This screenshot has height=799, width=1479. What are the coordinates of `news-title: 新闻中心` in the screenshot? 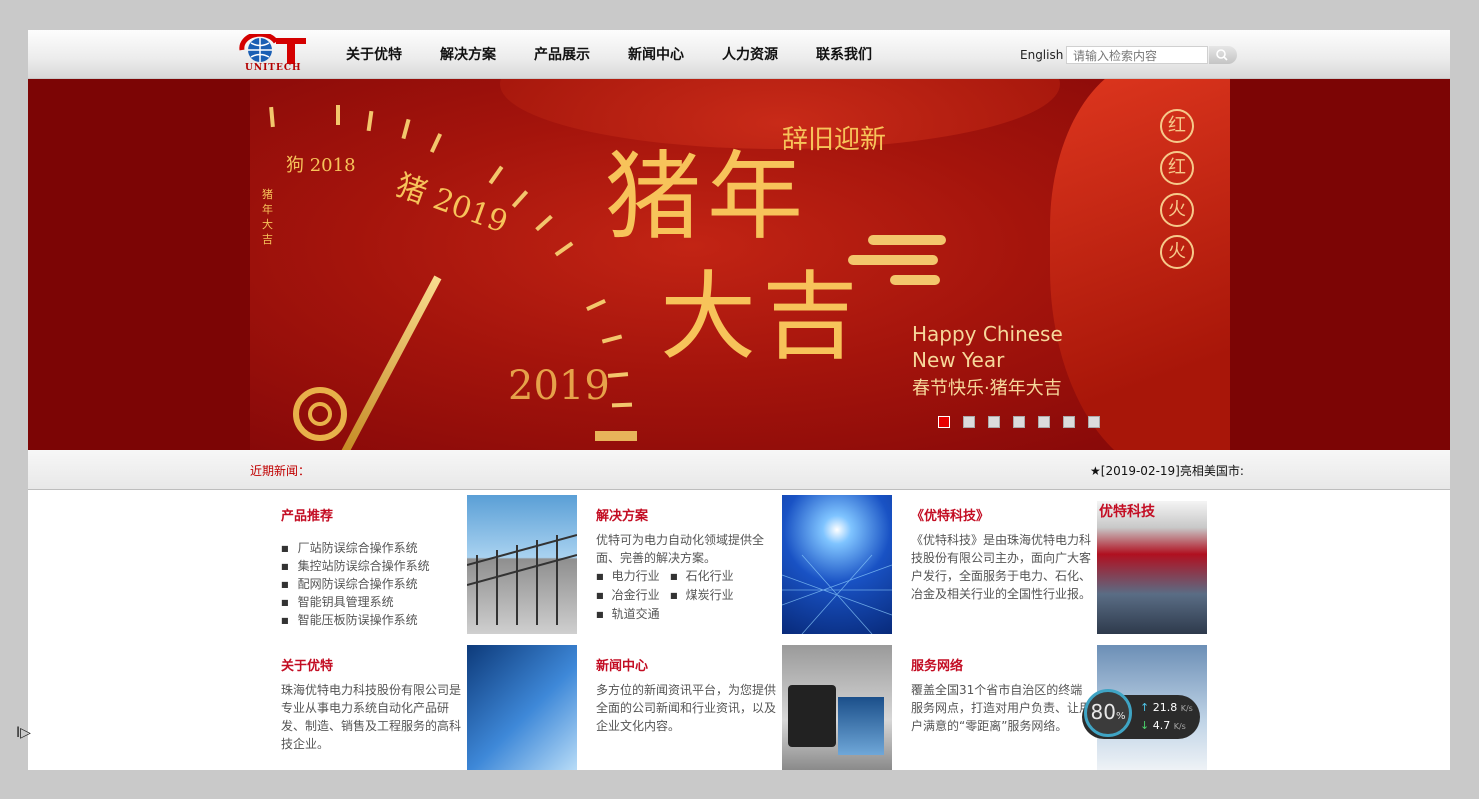 It's located at (622, 664).